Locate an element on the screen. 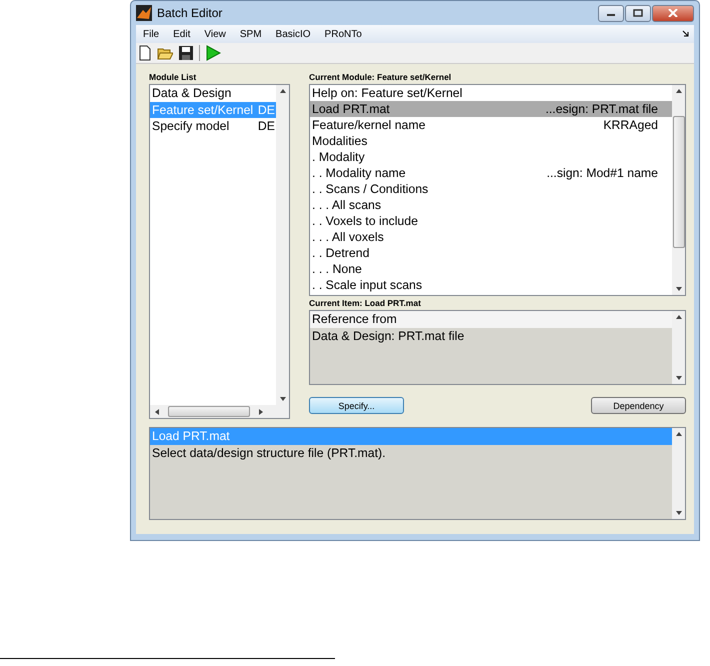 This screenshot has height=666, width=710. list-item: . . . All voxels is located at coordinates (491, 237).